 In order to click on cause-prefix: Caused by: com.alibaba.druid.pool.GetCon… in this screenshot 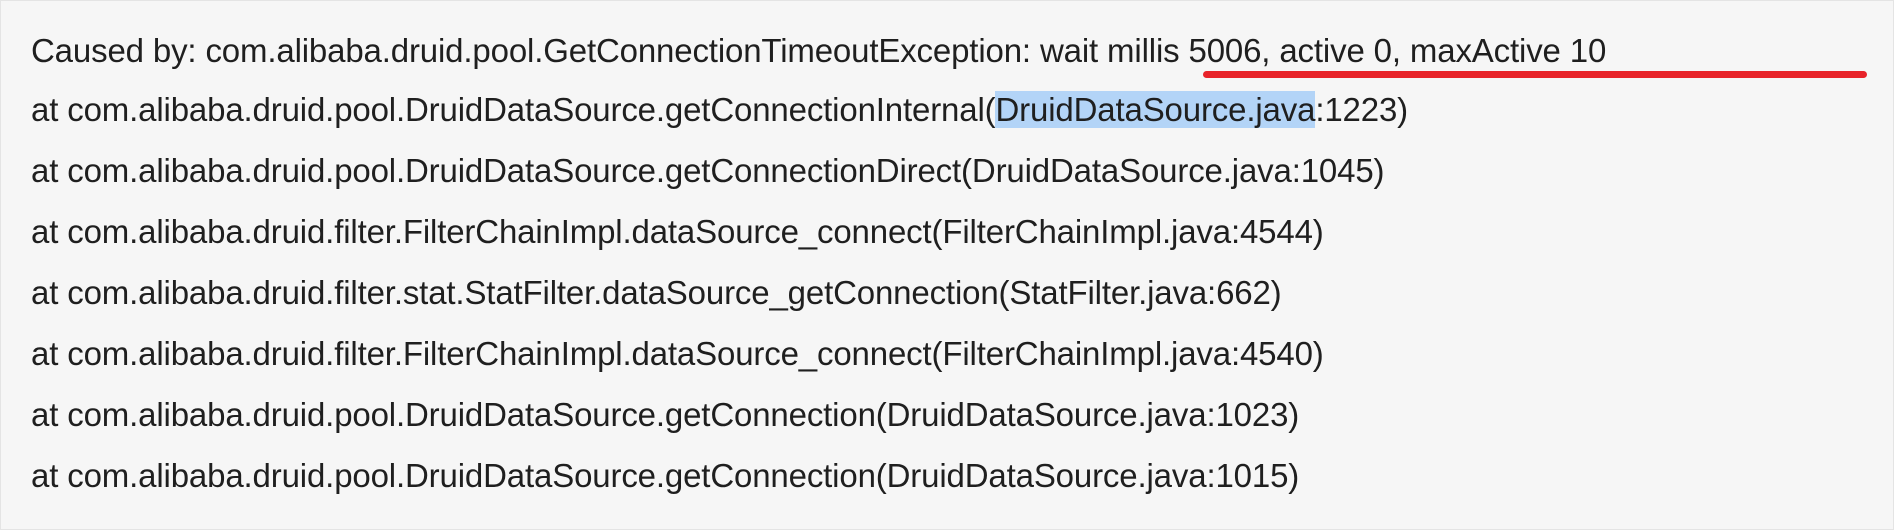, I will do `click(535, 50)`.